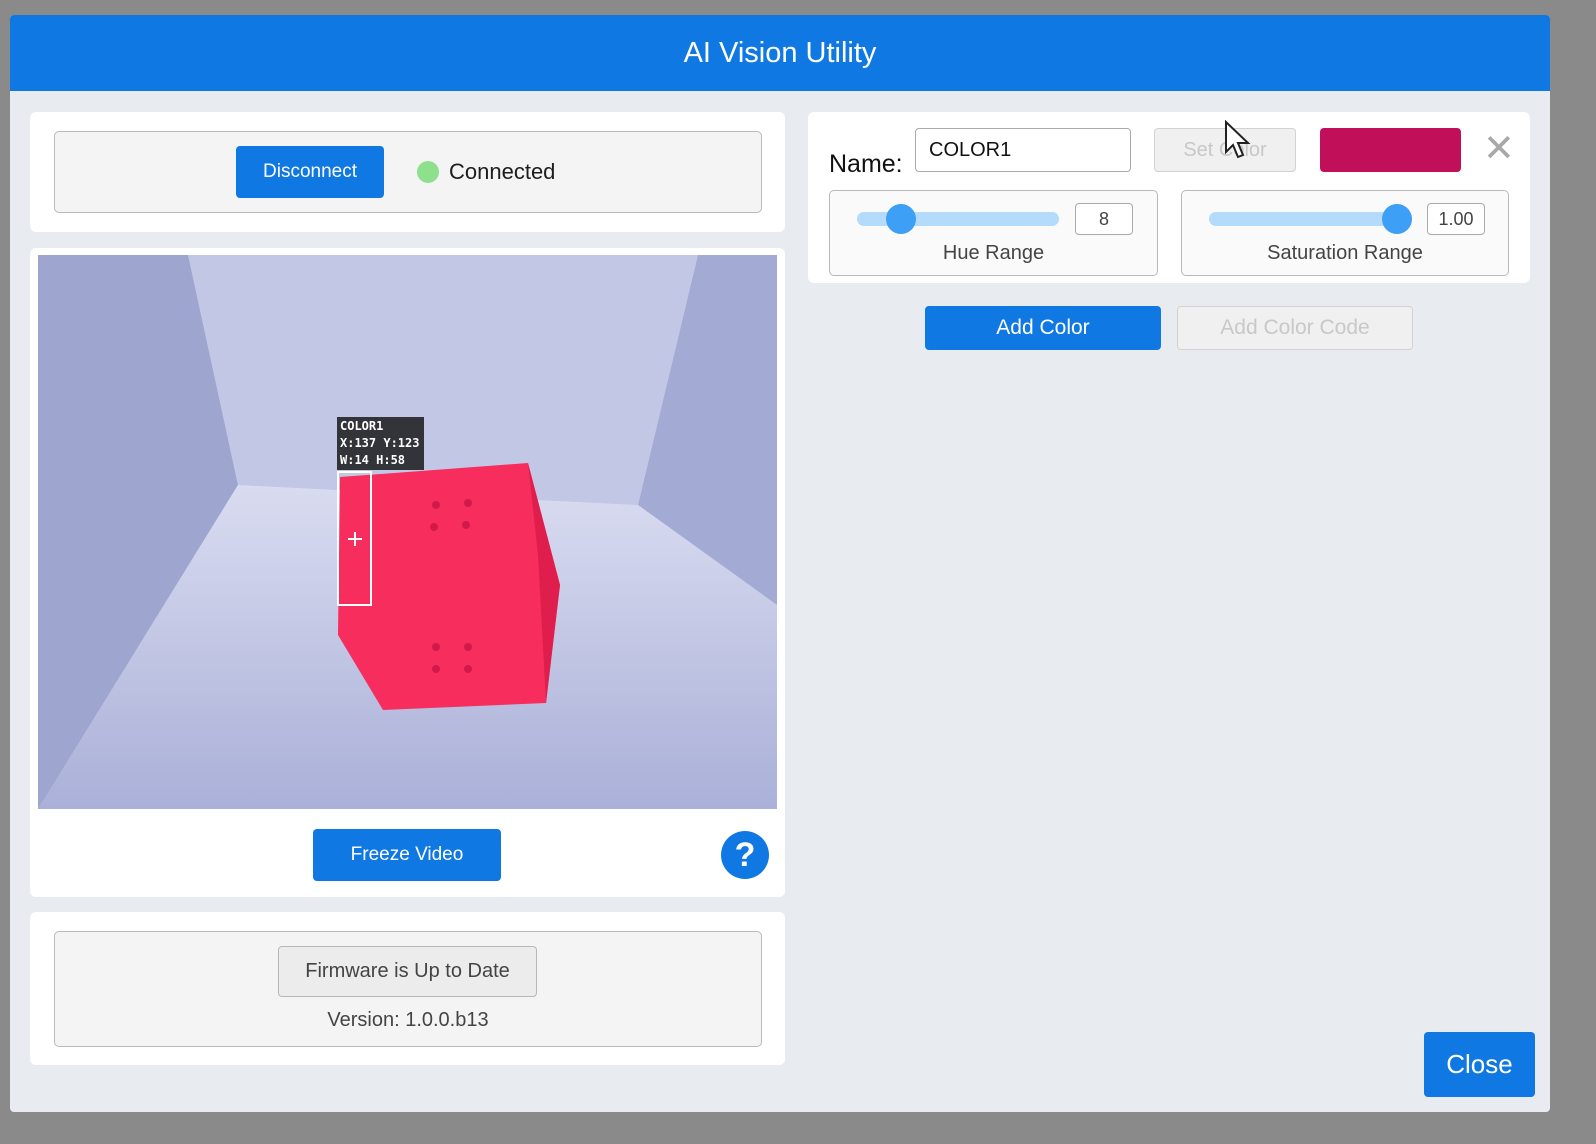 Image resolution: width=1596 pixels, height=1144 pixels. Describe the element at coordinates (1345, 253) in the screenshot. I see `saturation-range-label: Saturation Range` at that location.